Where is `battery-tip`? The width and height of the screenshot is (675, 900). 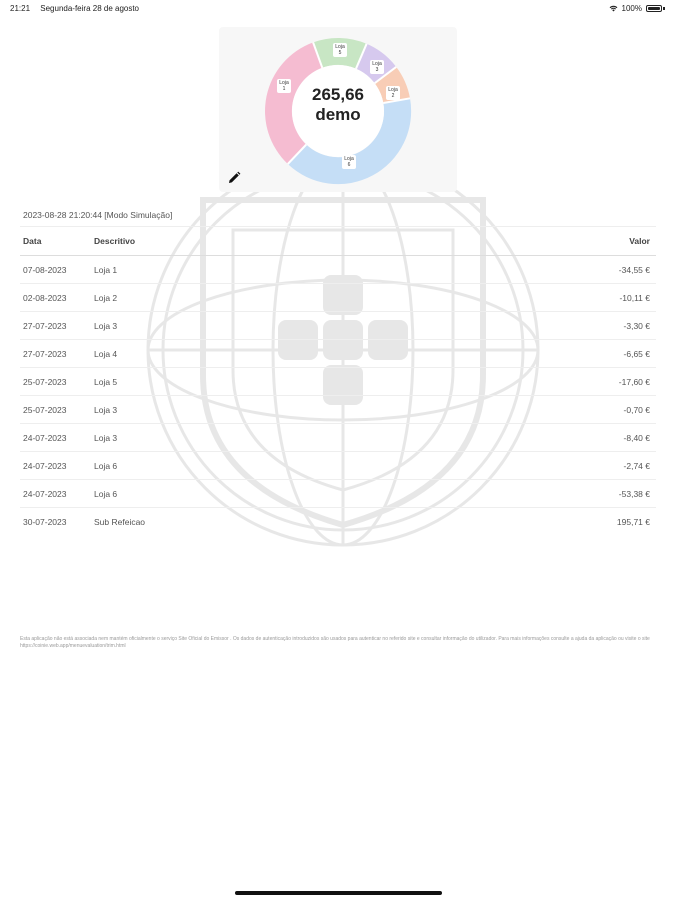 battery-tip is located at coordinates (664, 8).